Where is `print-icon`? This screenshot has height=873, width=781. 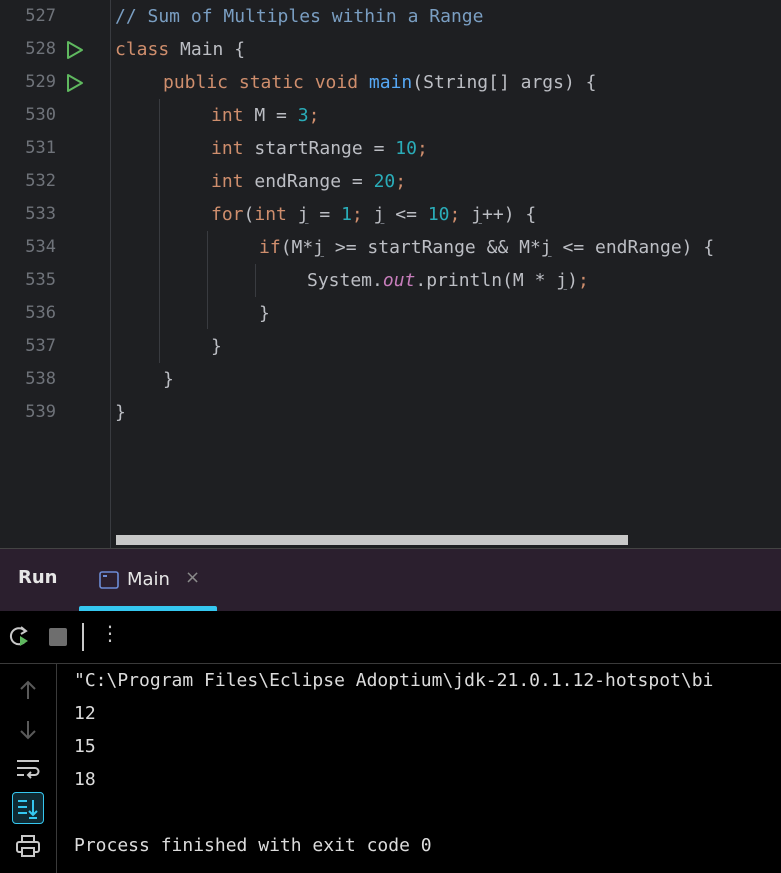 print-icon is located at coordinates (28, 848).